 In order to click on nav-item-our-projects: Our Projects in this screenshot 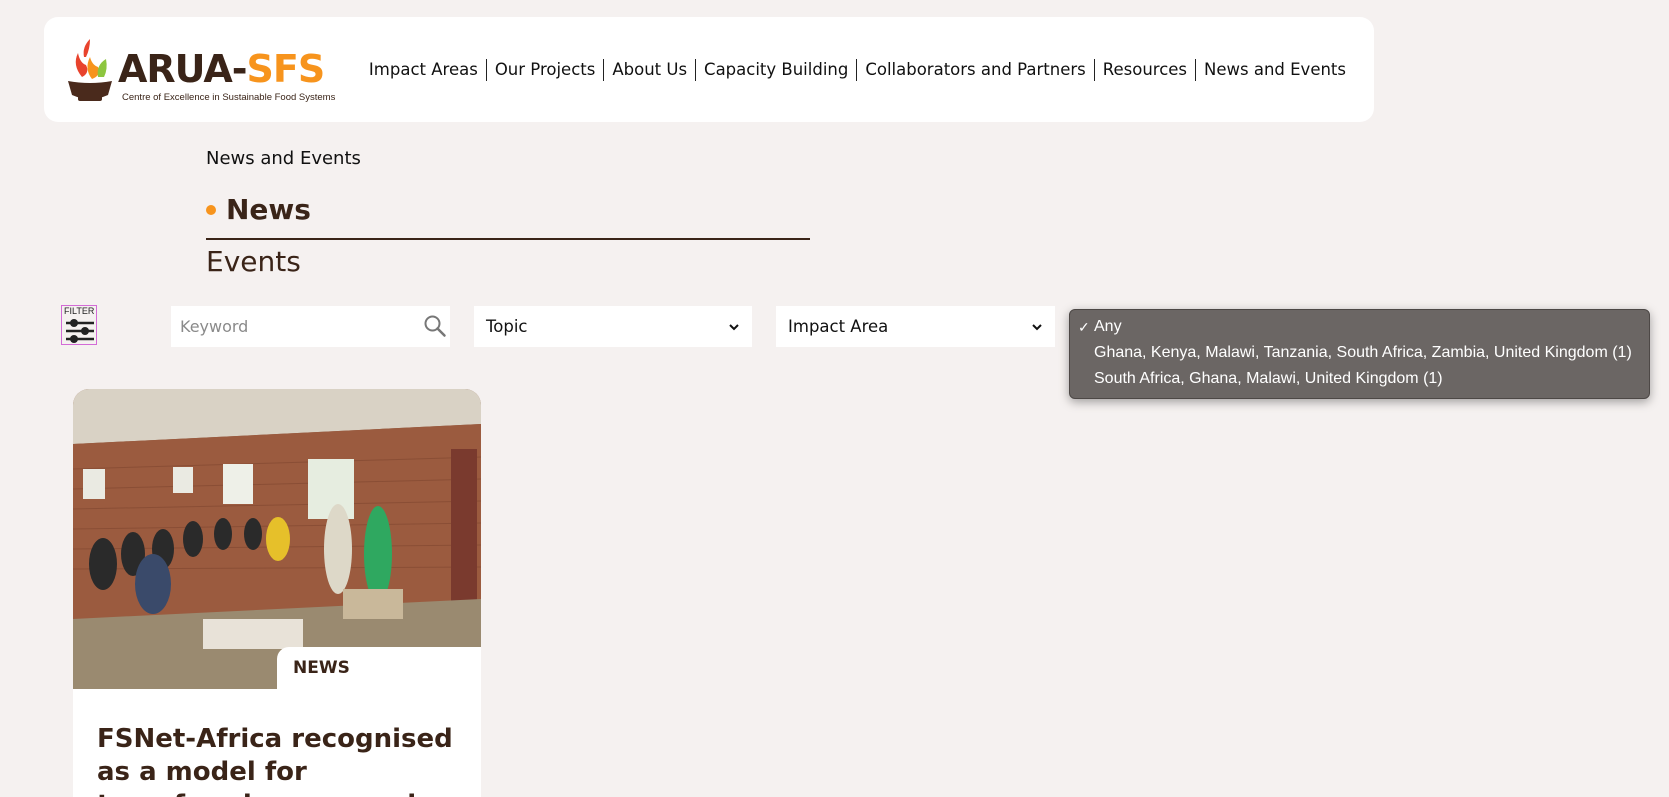, I will do `click(544, 69)`.